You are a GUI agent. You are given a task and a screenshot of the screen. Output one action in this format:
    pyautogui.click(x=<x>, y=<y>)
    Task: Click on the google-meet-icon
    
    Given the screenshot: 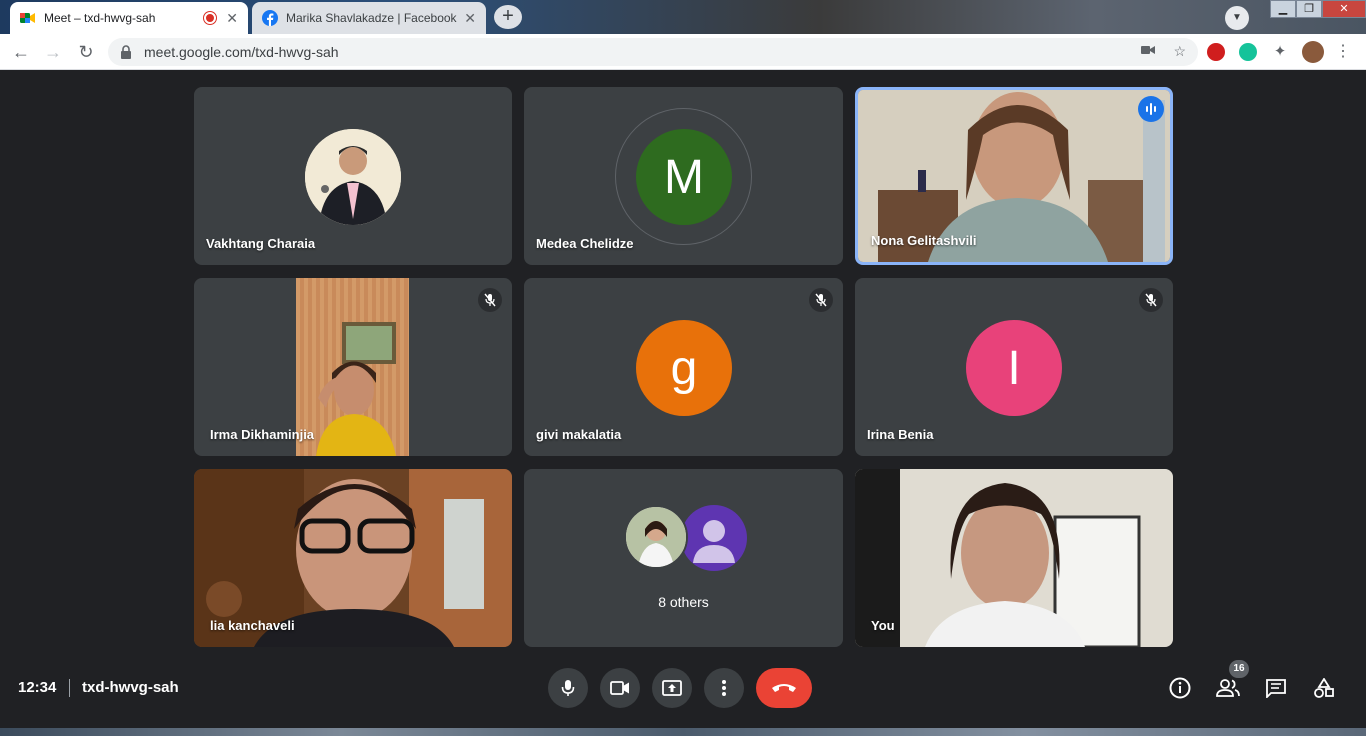 What is the action you would take?
    pyautogui.click(x=28, y=18)
    